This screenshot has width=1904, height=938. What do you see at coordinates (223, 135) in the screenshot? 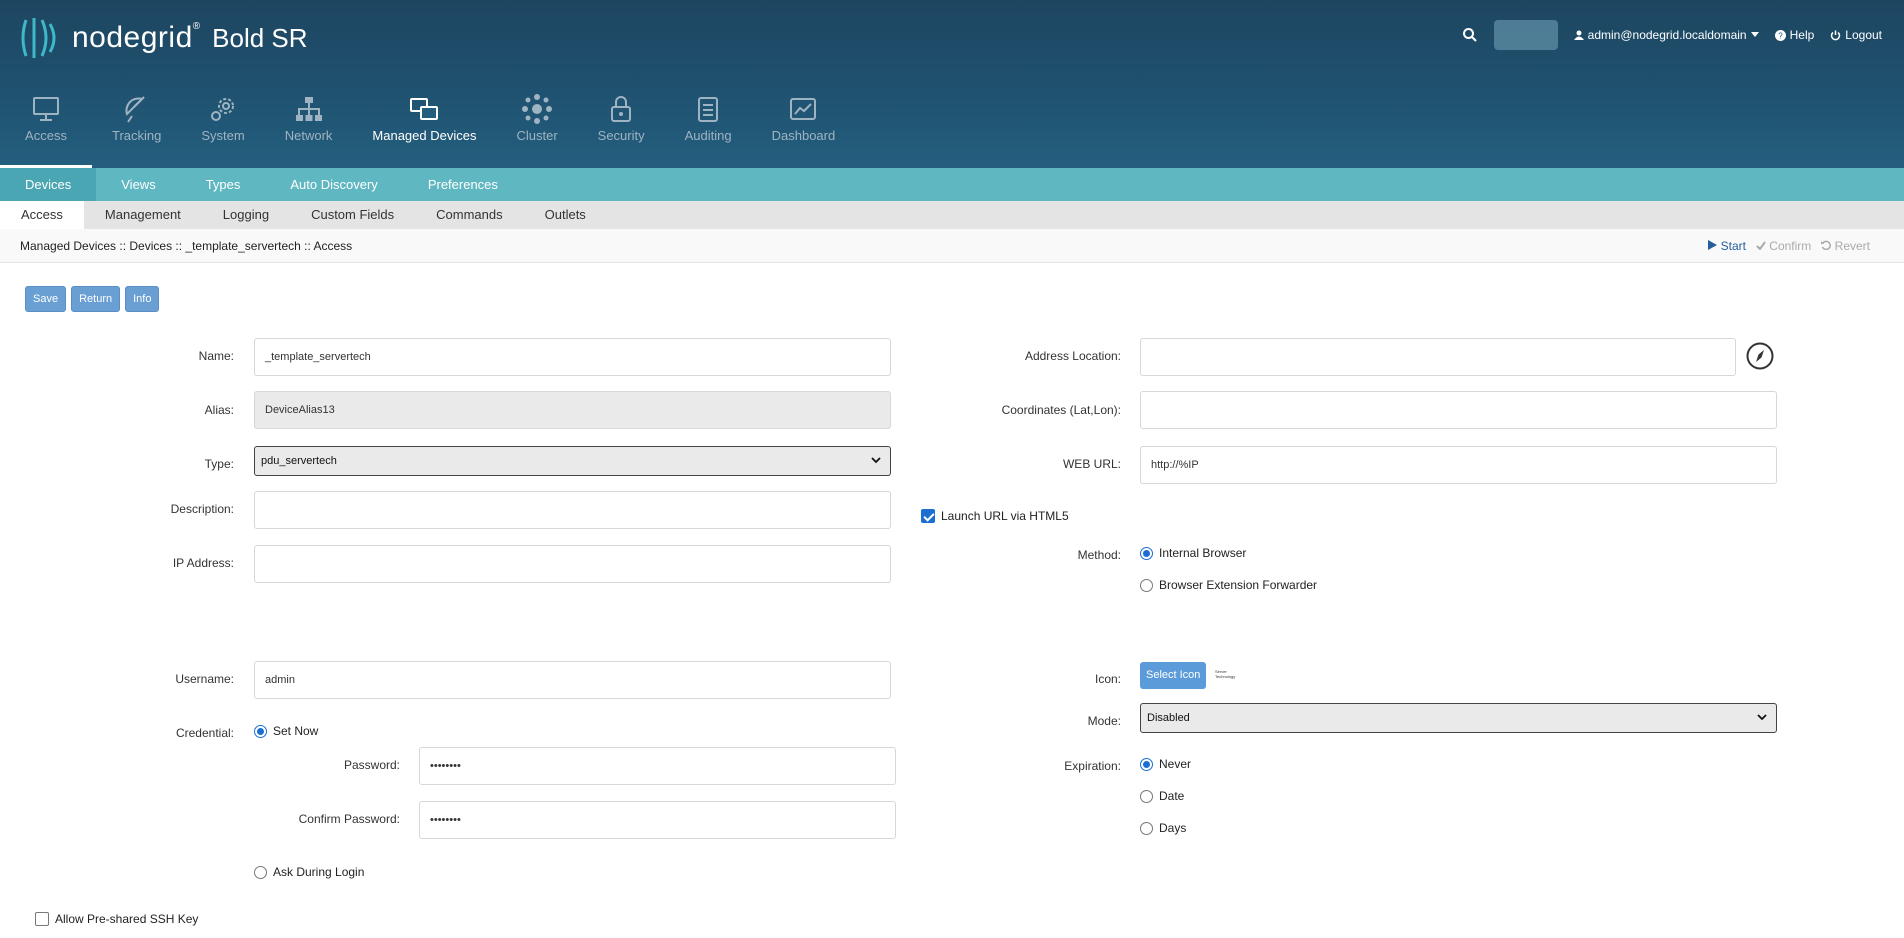
I see `nav-label: System` at bounding box center [223, 135].